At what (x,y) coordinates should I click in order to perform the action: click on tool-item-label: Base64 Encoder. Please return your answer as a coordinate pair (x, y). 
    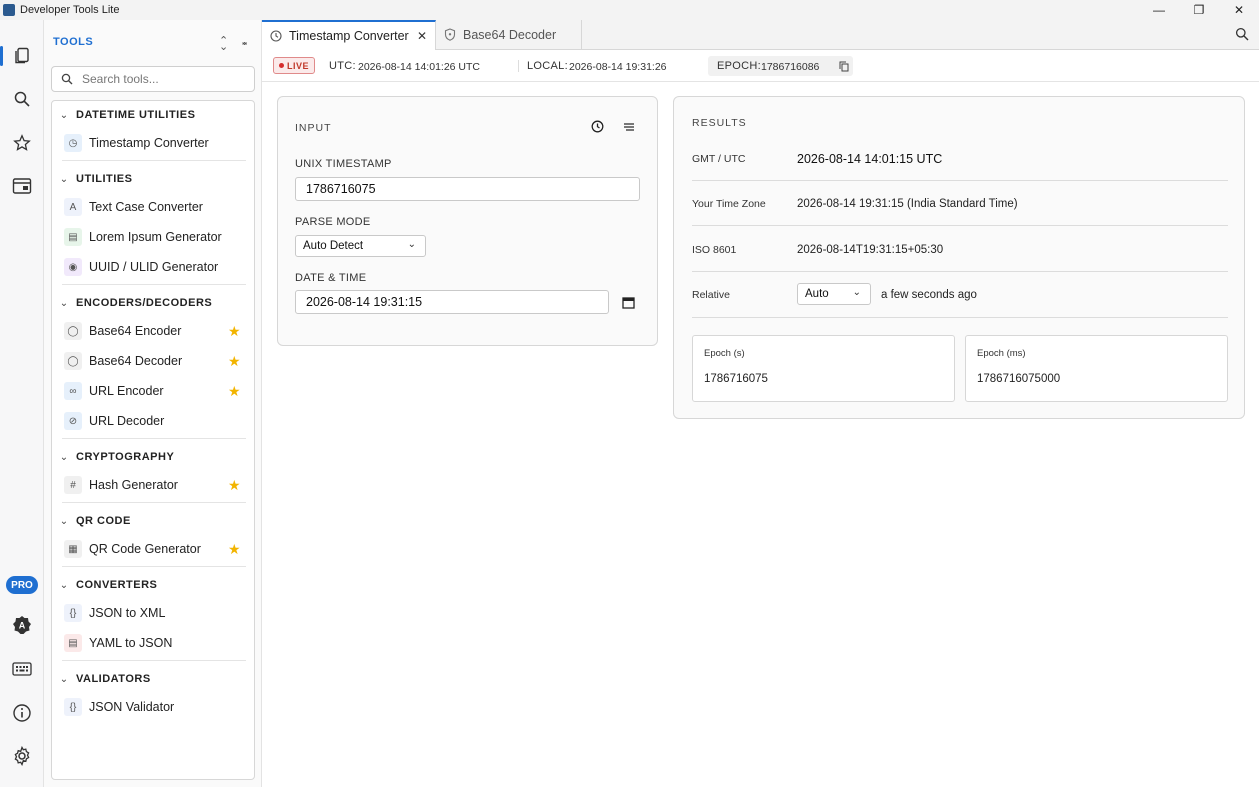
    Looking at the image, I should click on (135, 331).